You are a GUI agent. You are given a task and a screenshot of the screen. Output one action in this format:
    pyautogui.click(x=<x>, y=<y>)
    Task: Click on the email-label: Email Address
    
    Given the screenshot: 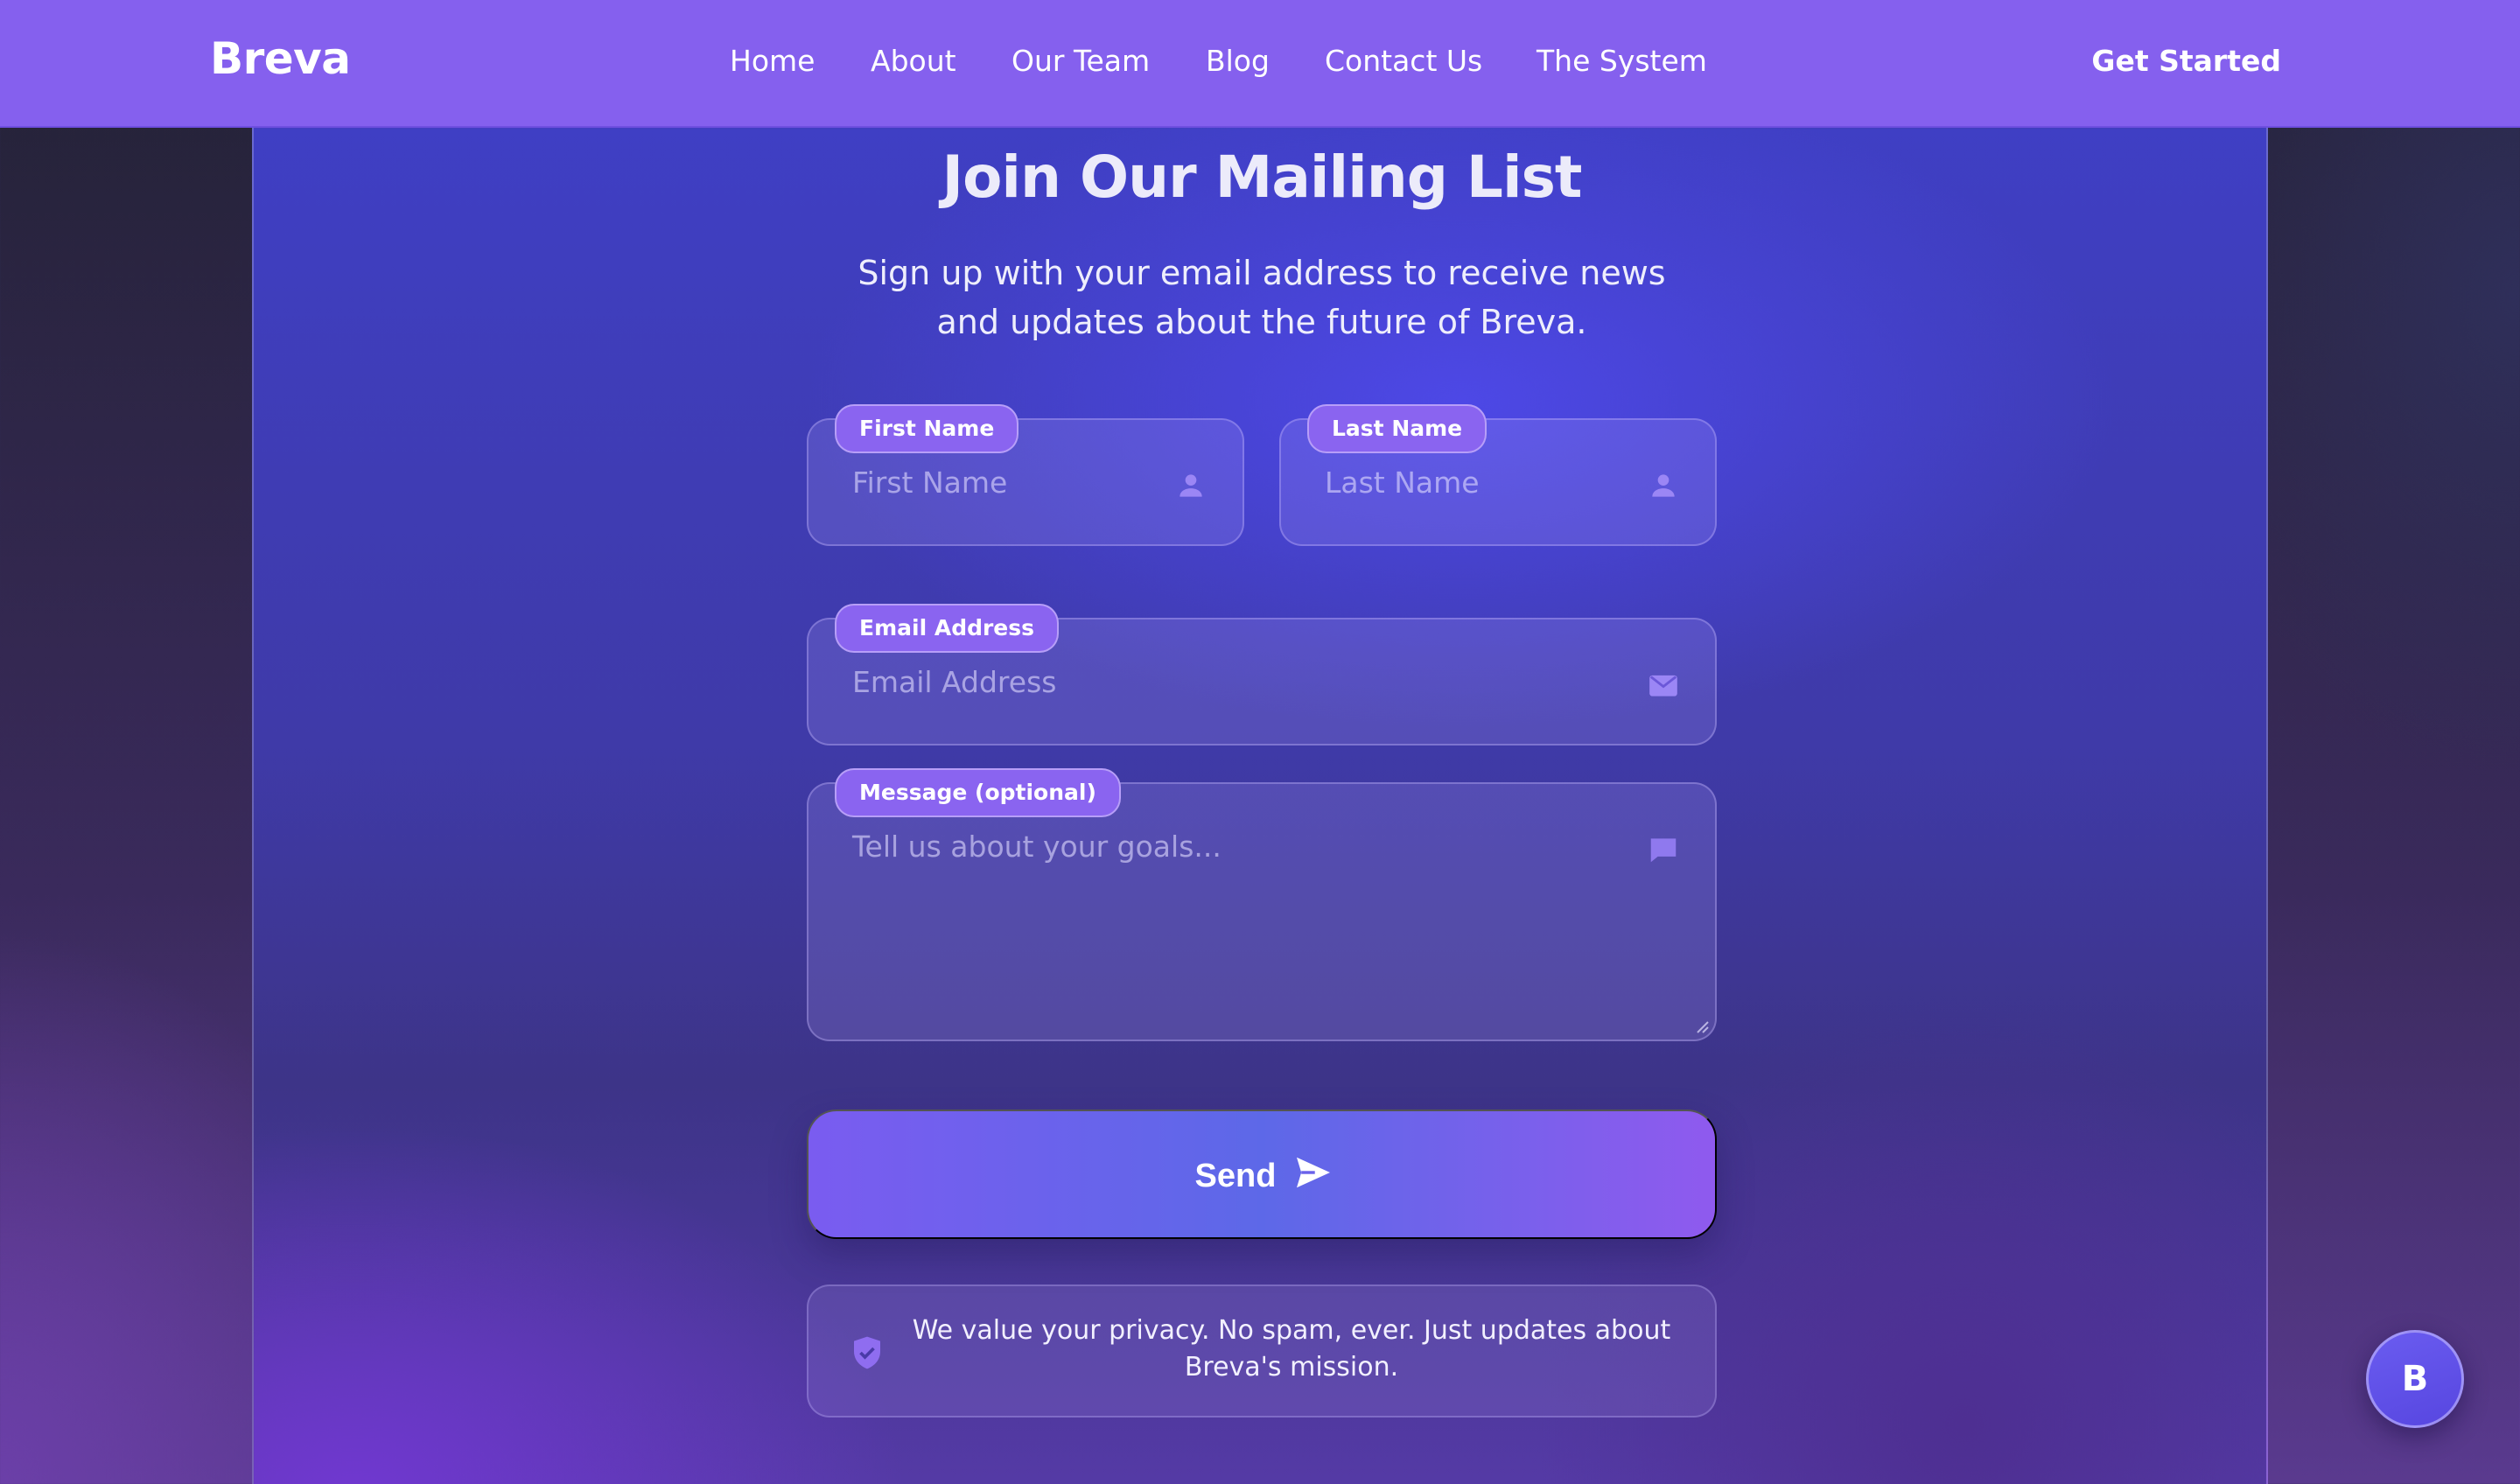 What is the action you would take?
    pyautogui.click(x=947, y=628)
    